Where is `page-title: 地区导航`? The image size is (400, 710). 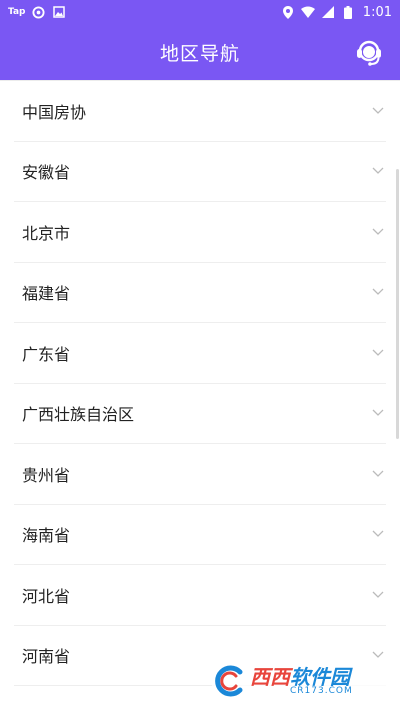
page-title: 地区导航 is located at coordinates (199, 53).